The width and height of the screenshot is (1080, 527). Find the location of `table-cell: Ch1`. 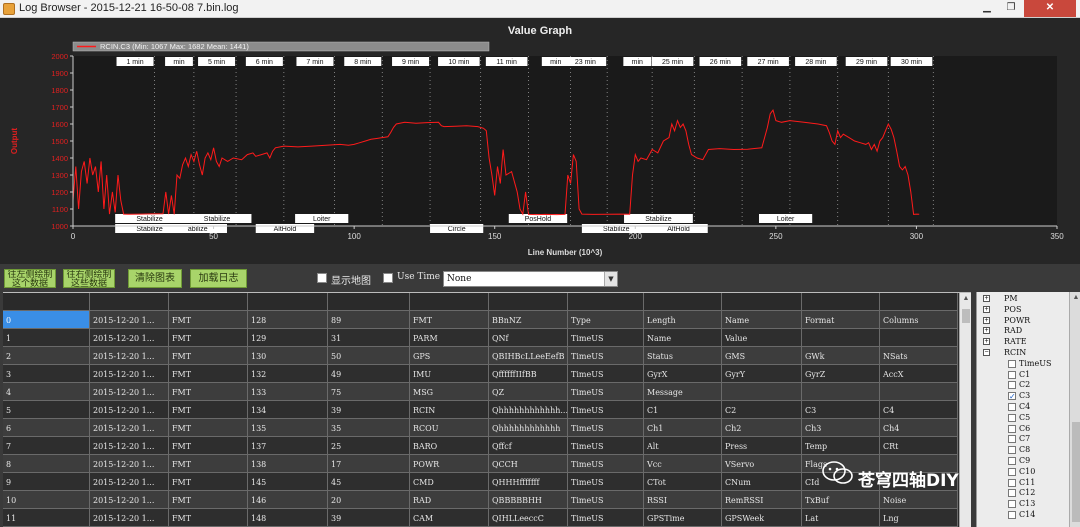

table-cell: Ch1 is located at coordinates (683, 428).